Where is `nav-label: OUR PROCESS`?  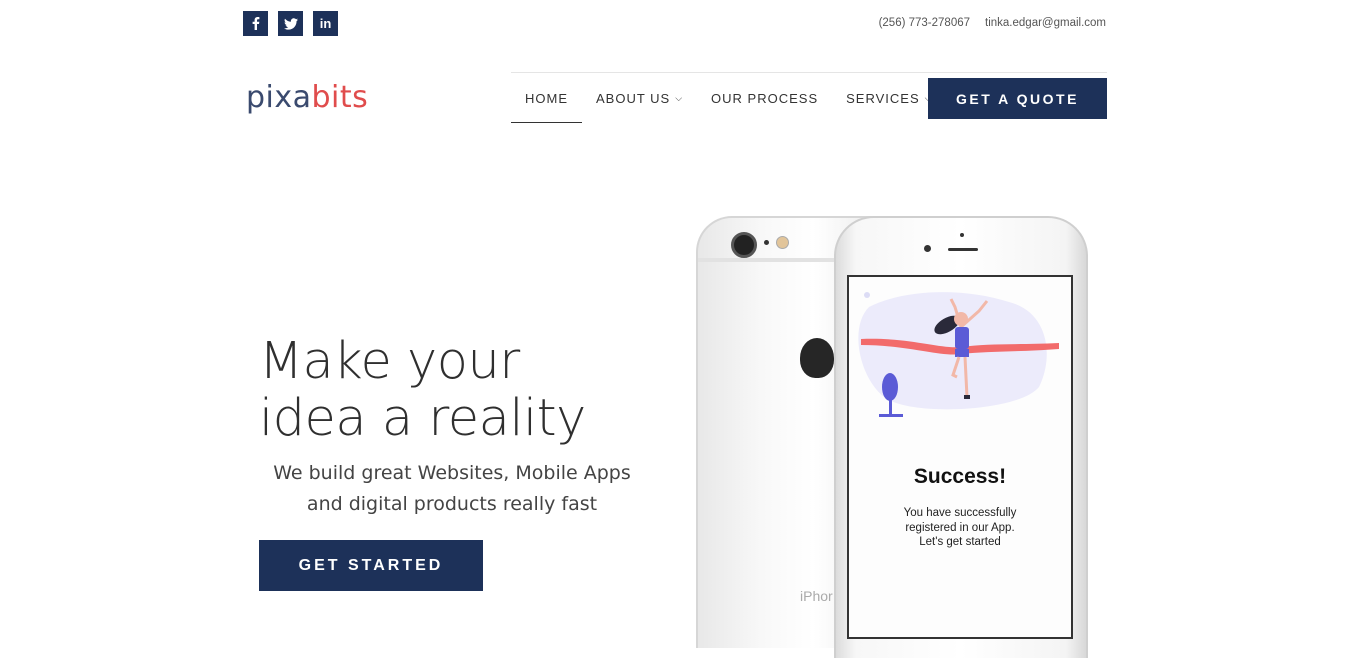
nav-label: OUR PROCESS is located at coordinates (765, 98).